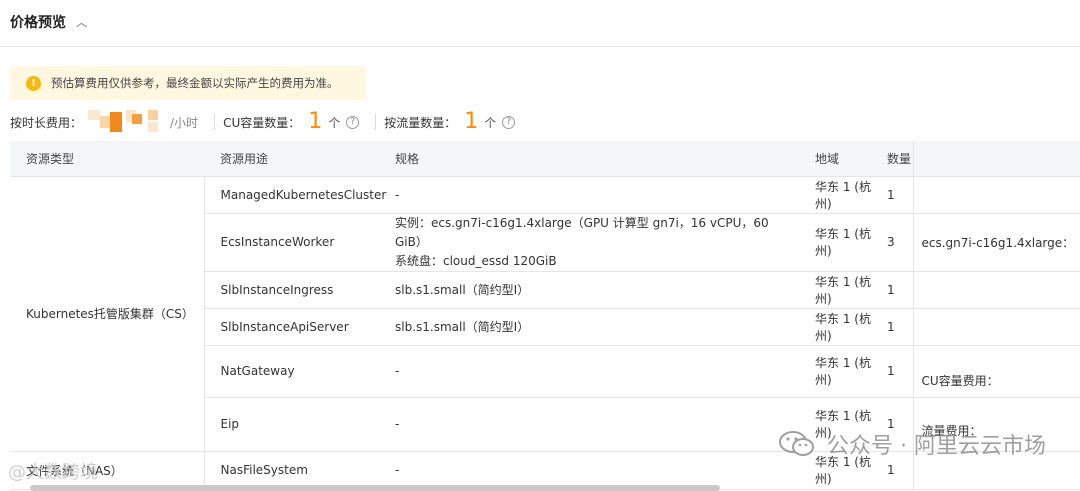 The width and height of the screenshot is (1080, 491). Describe the element at coordinates (996, 242) in the screenshot. I see `instance-fee-label: ecs.gn7i-c16g1.4xlarge：` at that location.